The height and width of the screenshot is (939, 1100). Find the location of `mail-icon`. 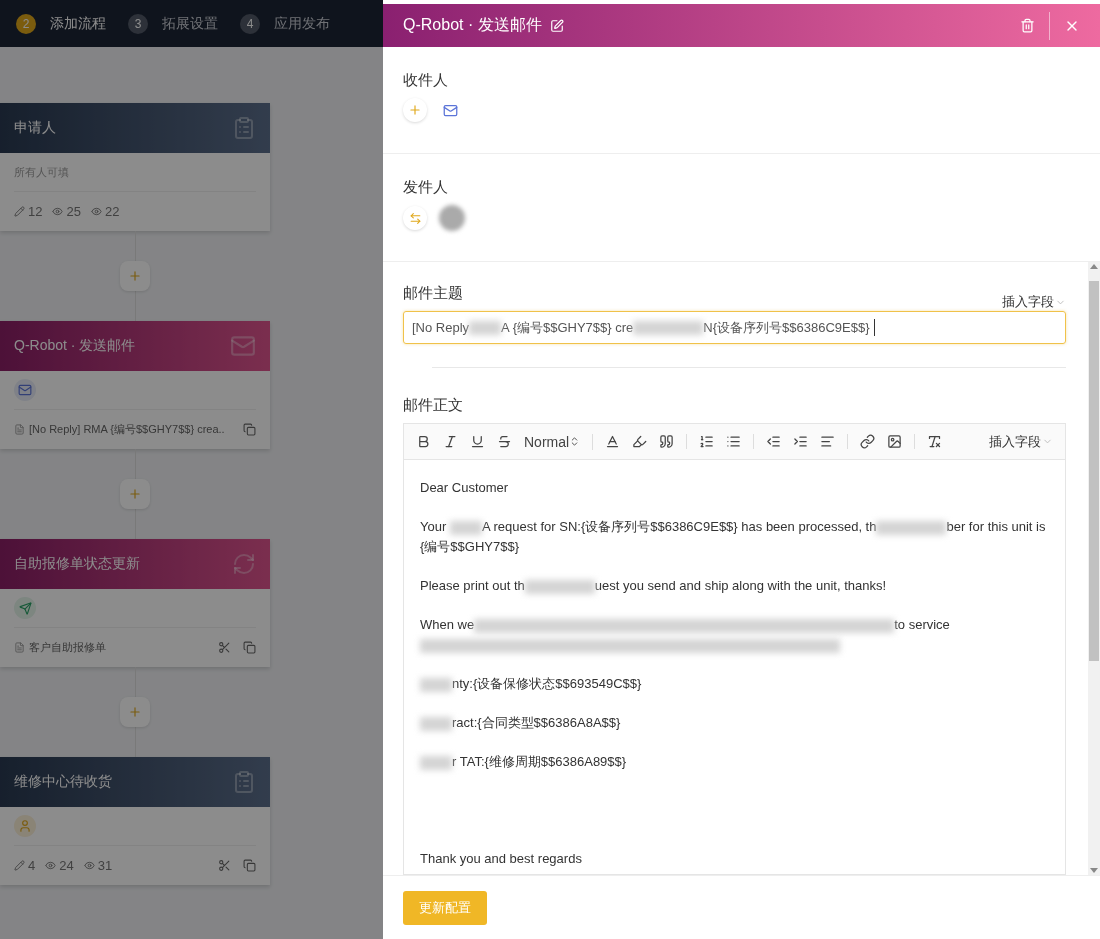

mail-icon is located at coordinates (25, 390).